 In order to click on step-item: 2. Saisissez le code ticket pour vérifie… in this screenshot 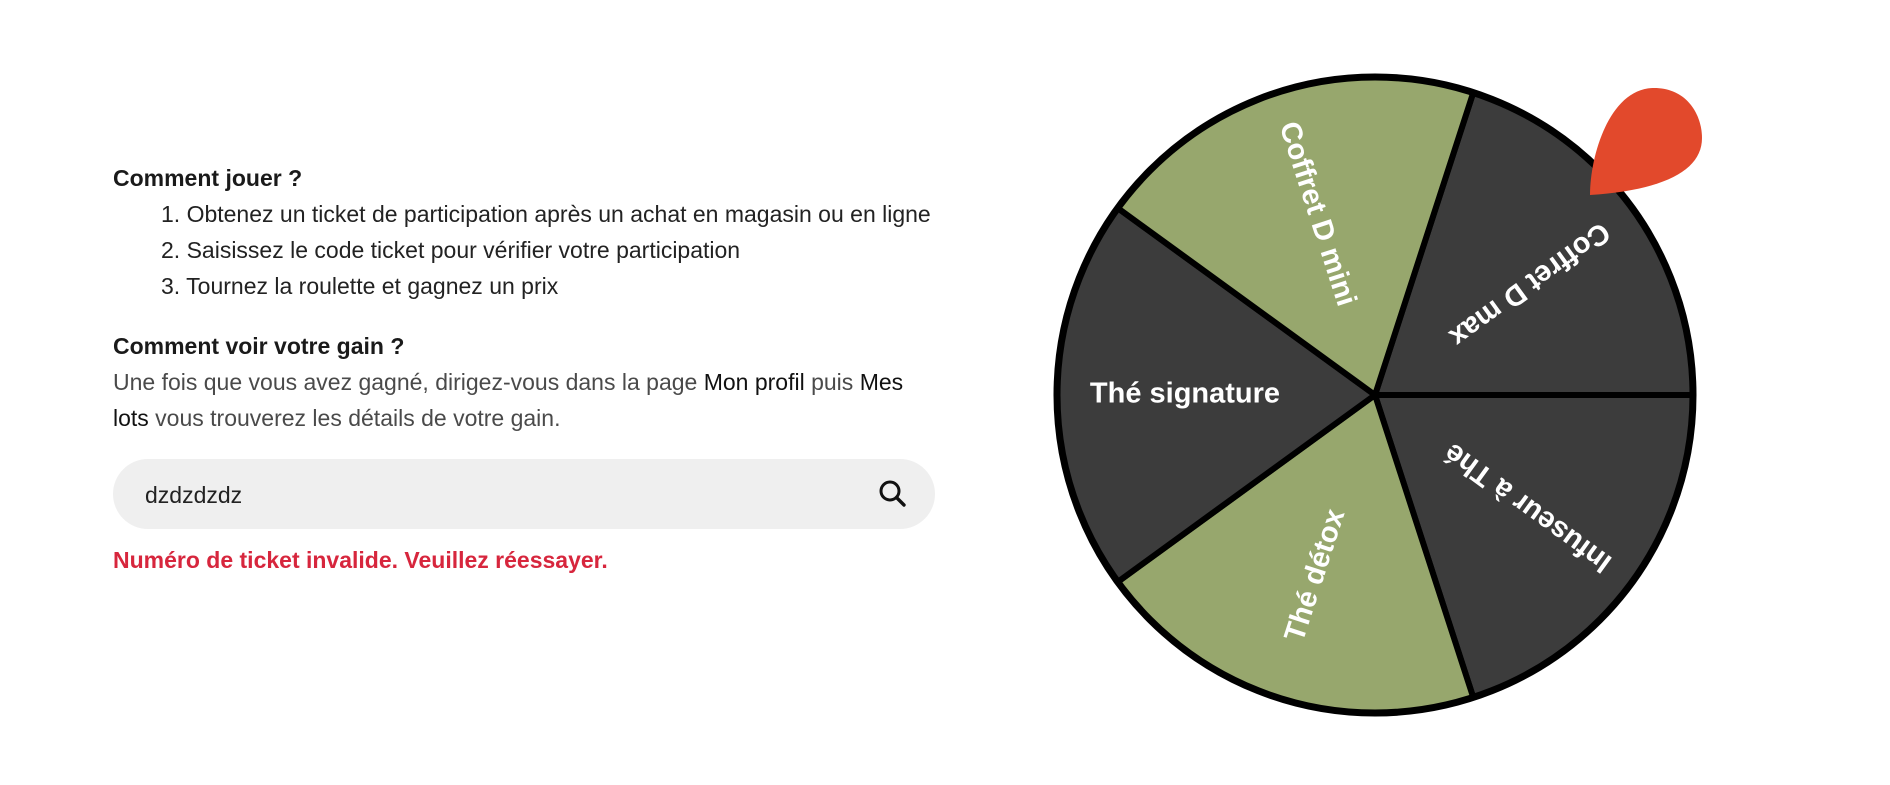, I will do `click(451, 250)`.